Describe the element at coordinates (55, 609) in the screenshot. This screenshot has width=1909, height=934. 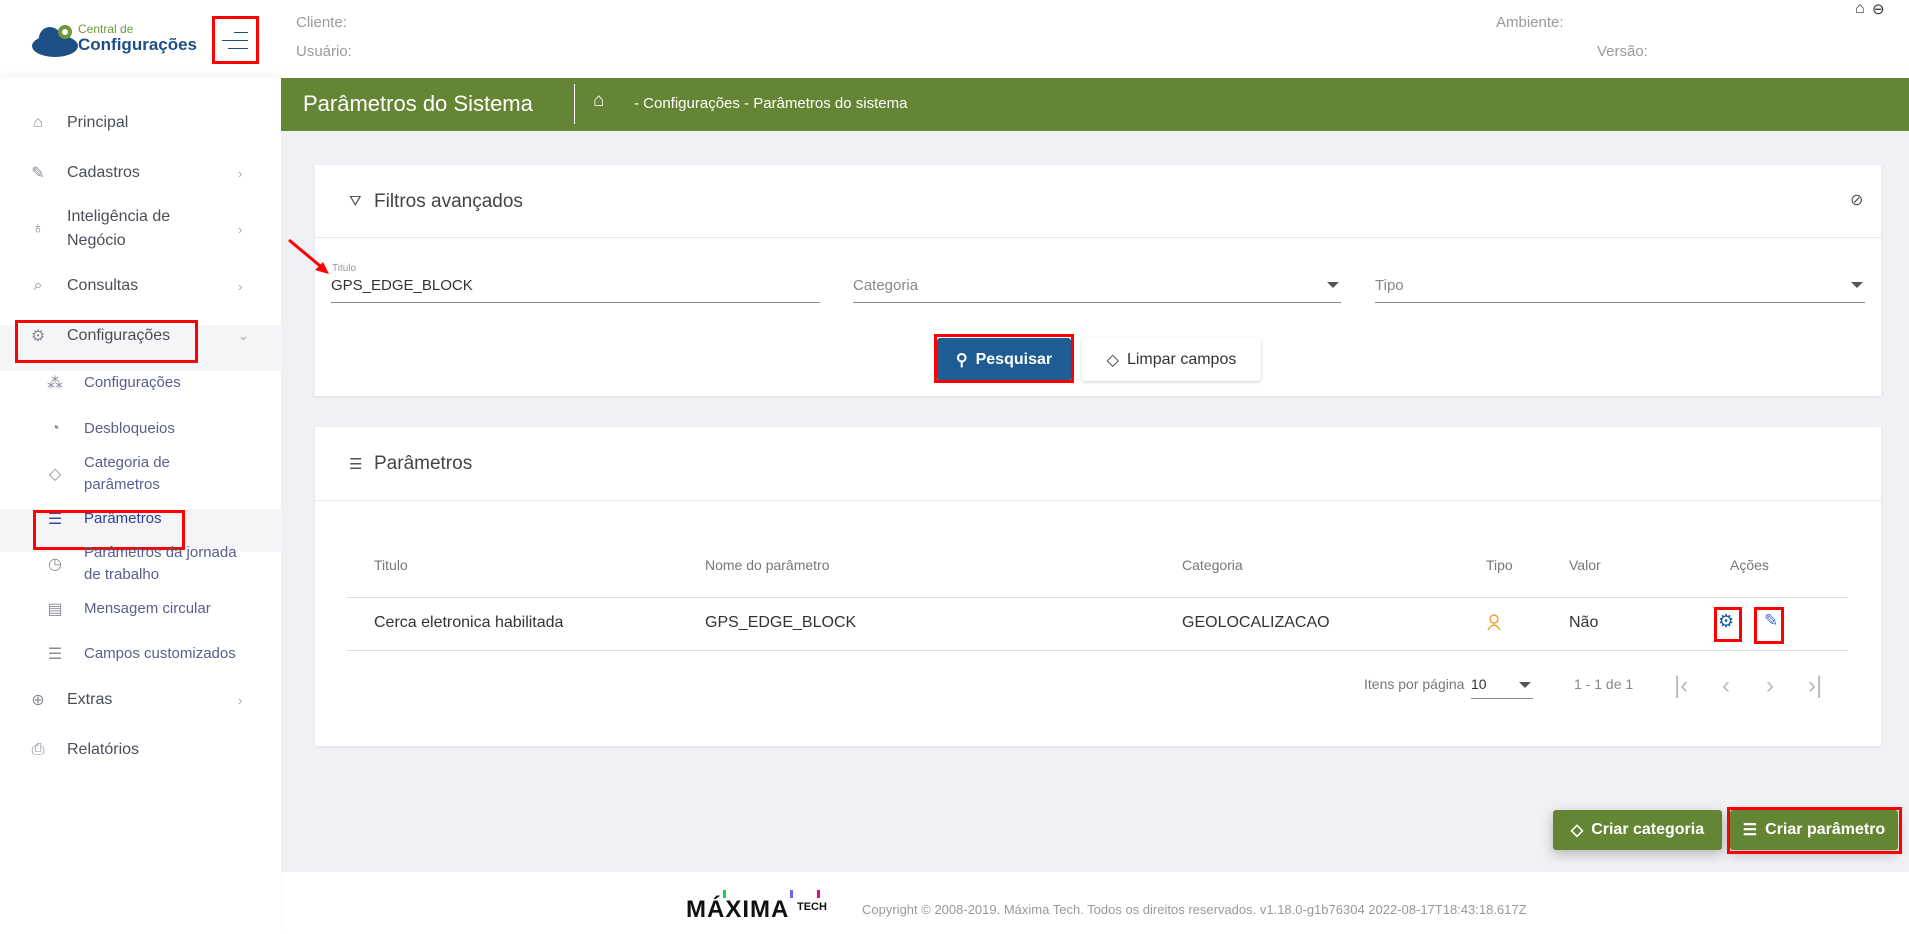
I see `message-icon: ▤` at that location.